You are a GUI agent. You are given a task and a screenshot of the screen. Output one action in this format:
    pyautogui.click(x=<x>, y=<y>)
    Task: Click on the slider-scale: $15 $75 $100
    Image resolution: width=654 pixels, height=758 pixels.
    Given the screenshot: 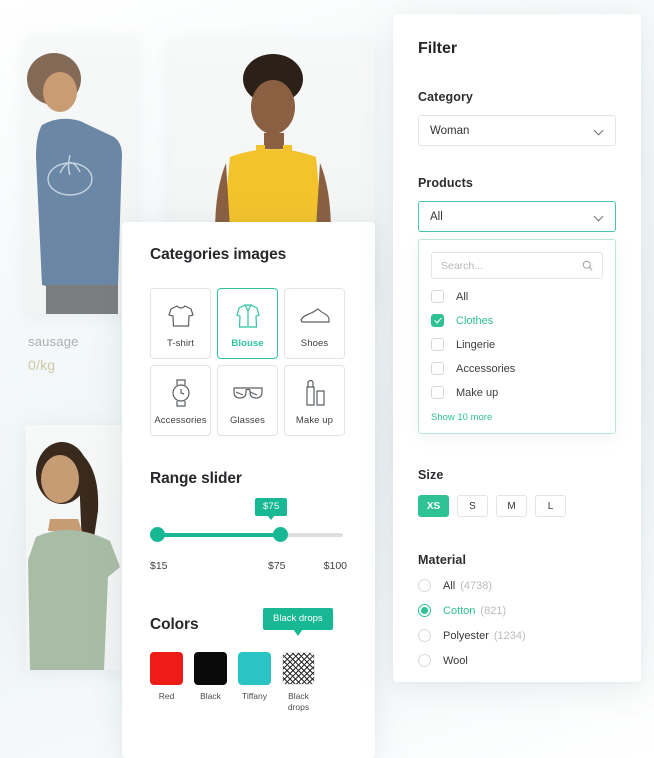 What is the action you would take?
    pyautogui.click(x=248, y=567)
    